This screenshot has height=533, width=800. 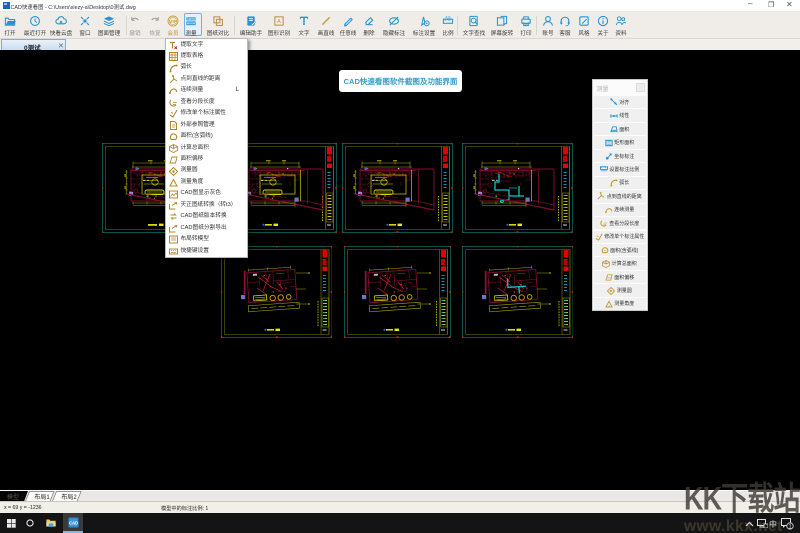 What do you see at coordinates (42, 497) in the screenshot?
I see `svg-text: 布局1` at bounding box center [42, 497].